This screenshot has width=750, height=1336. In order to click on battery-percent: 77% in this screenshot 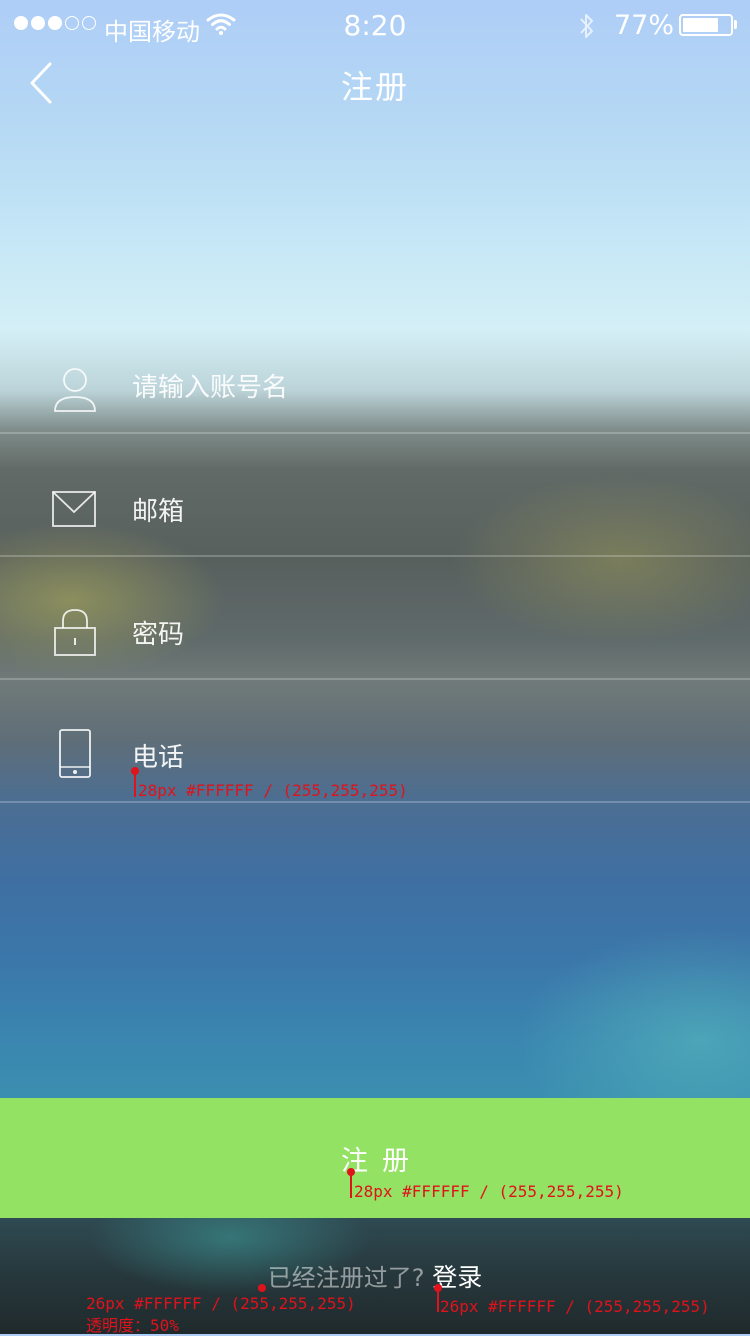, I will do `click(644, 25)`.